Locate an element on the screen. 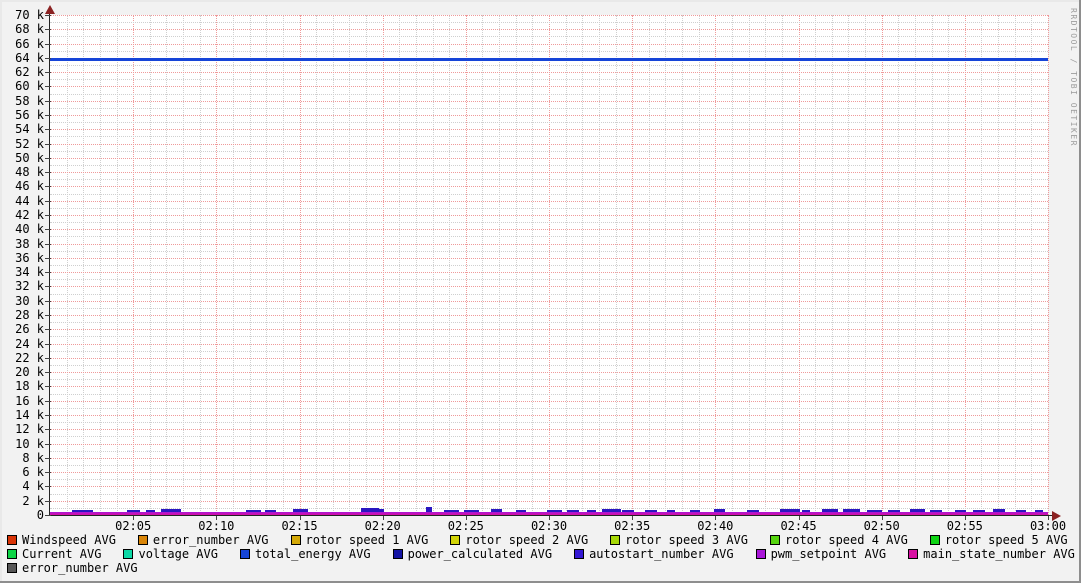  y-tick-label: 4 k is located at coordinates (33, 486).